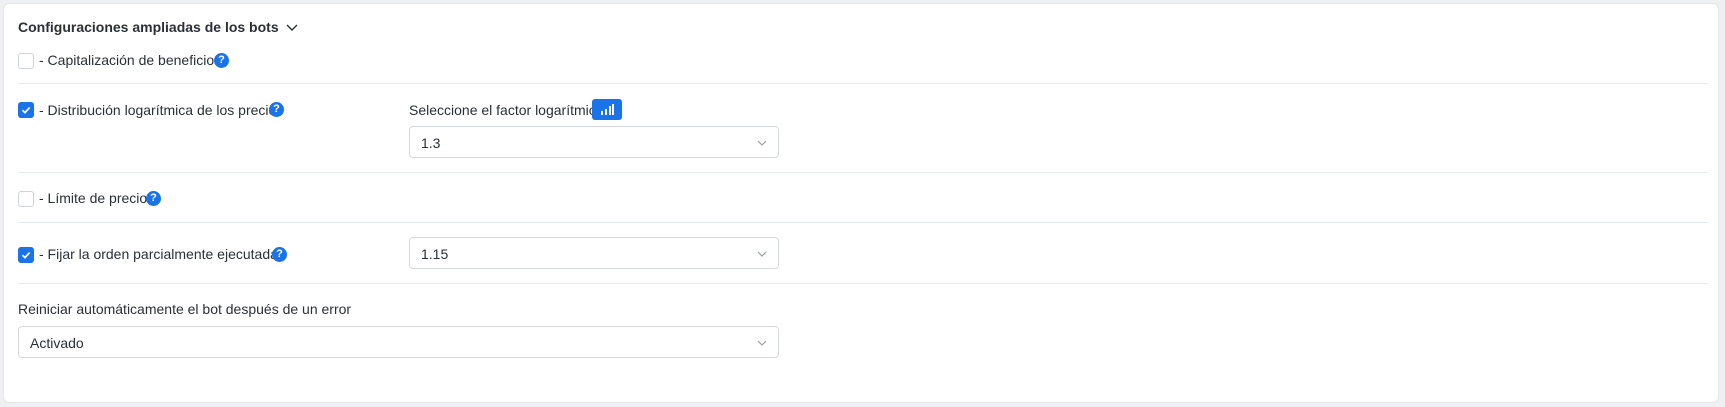  What do you see at coordinates (506, 110) in the screenshot?
I see `log-factor-label: Seleccione el factor logarítmico` at bounding box center [506, 110].